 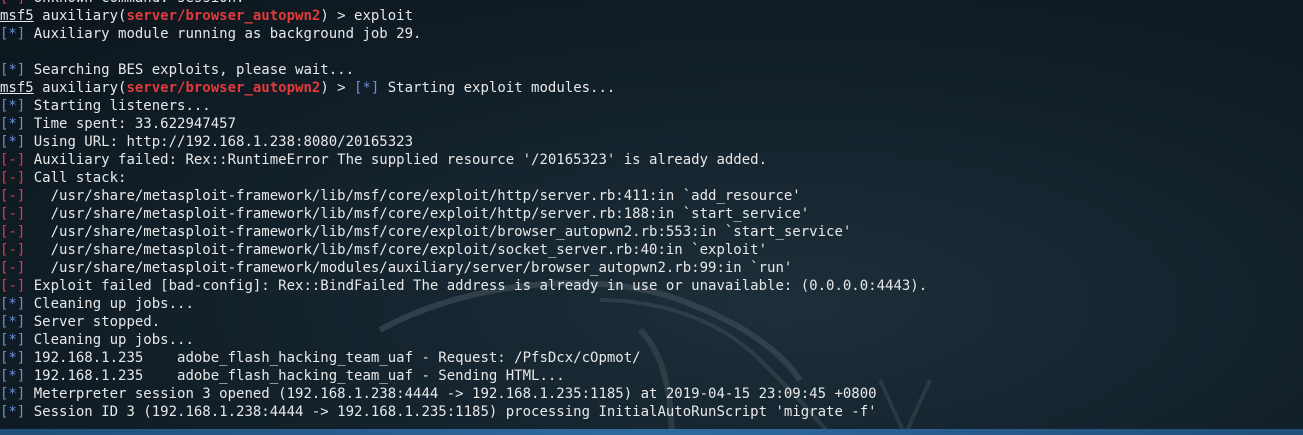 What do you see at coordinates (131, 124) in the screenshot?
I see `line-text: Time spent: 33.622947457` at bounding box center [131, 124].